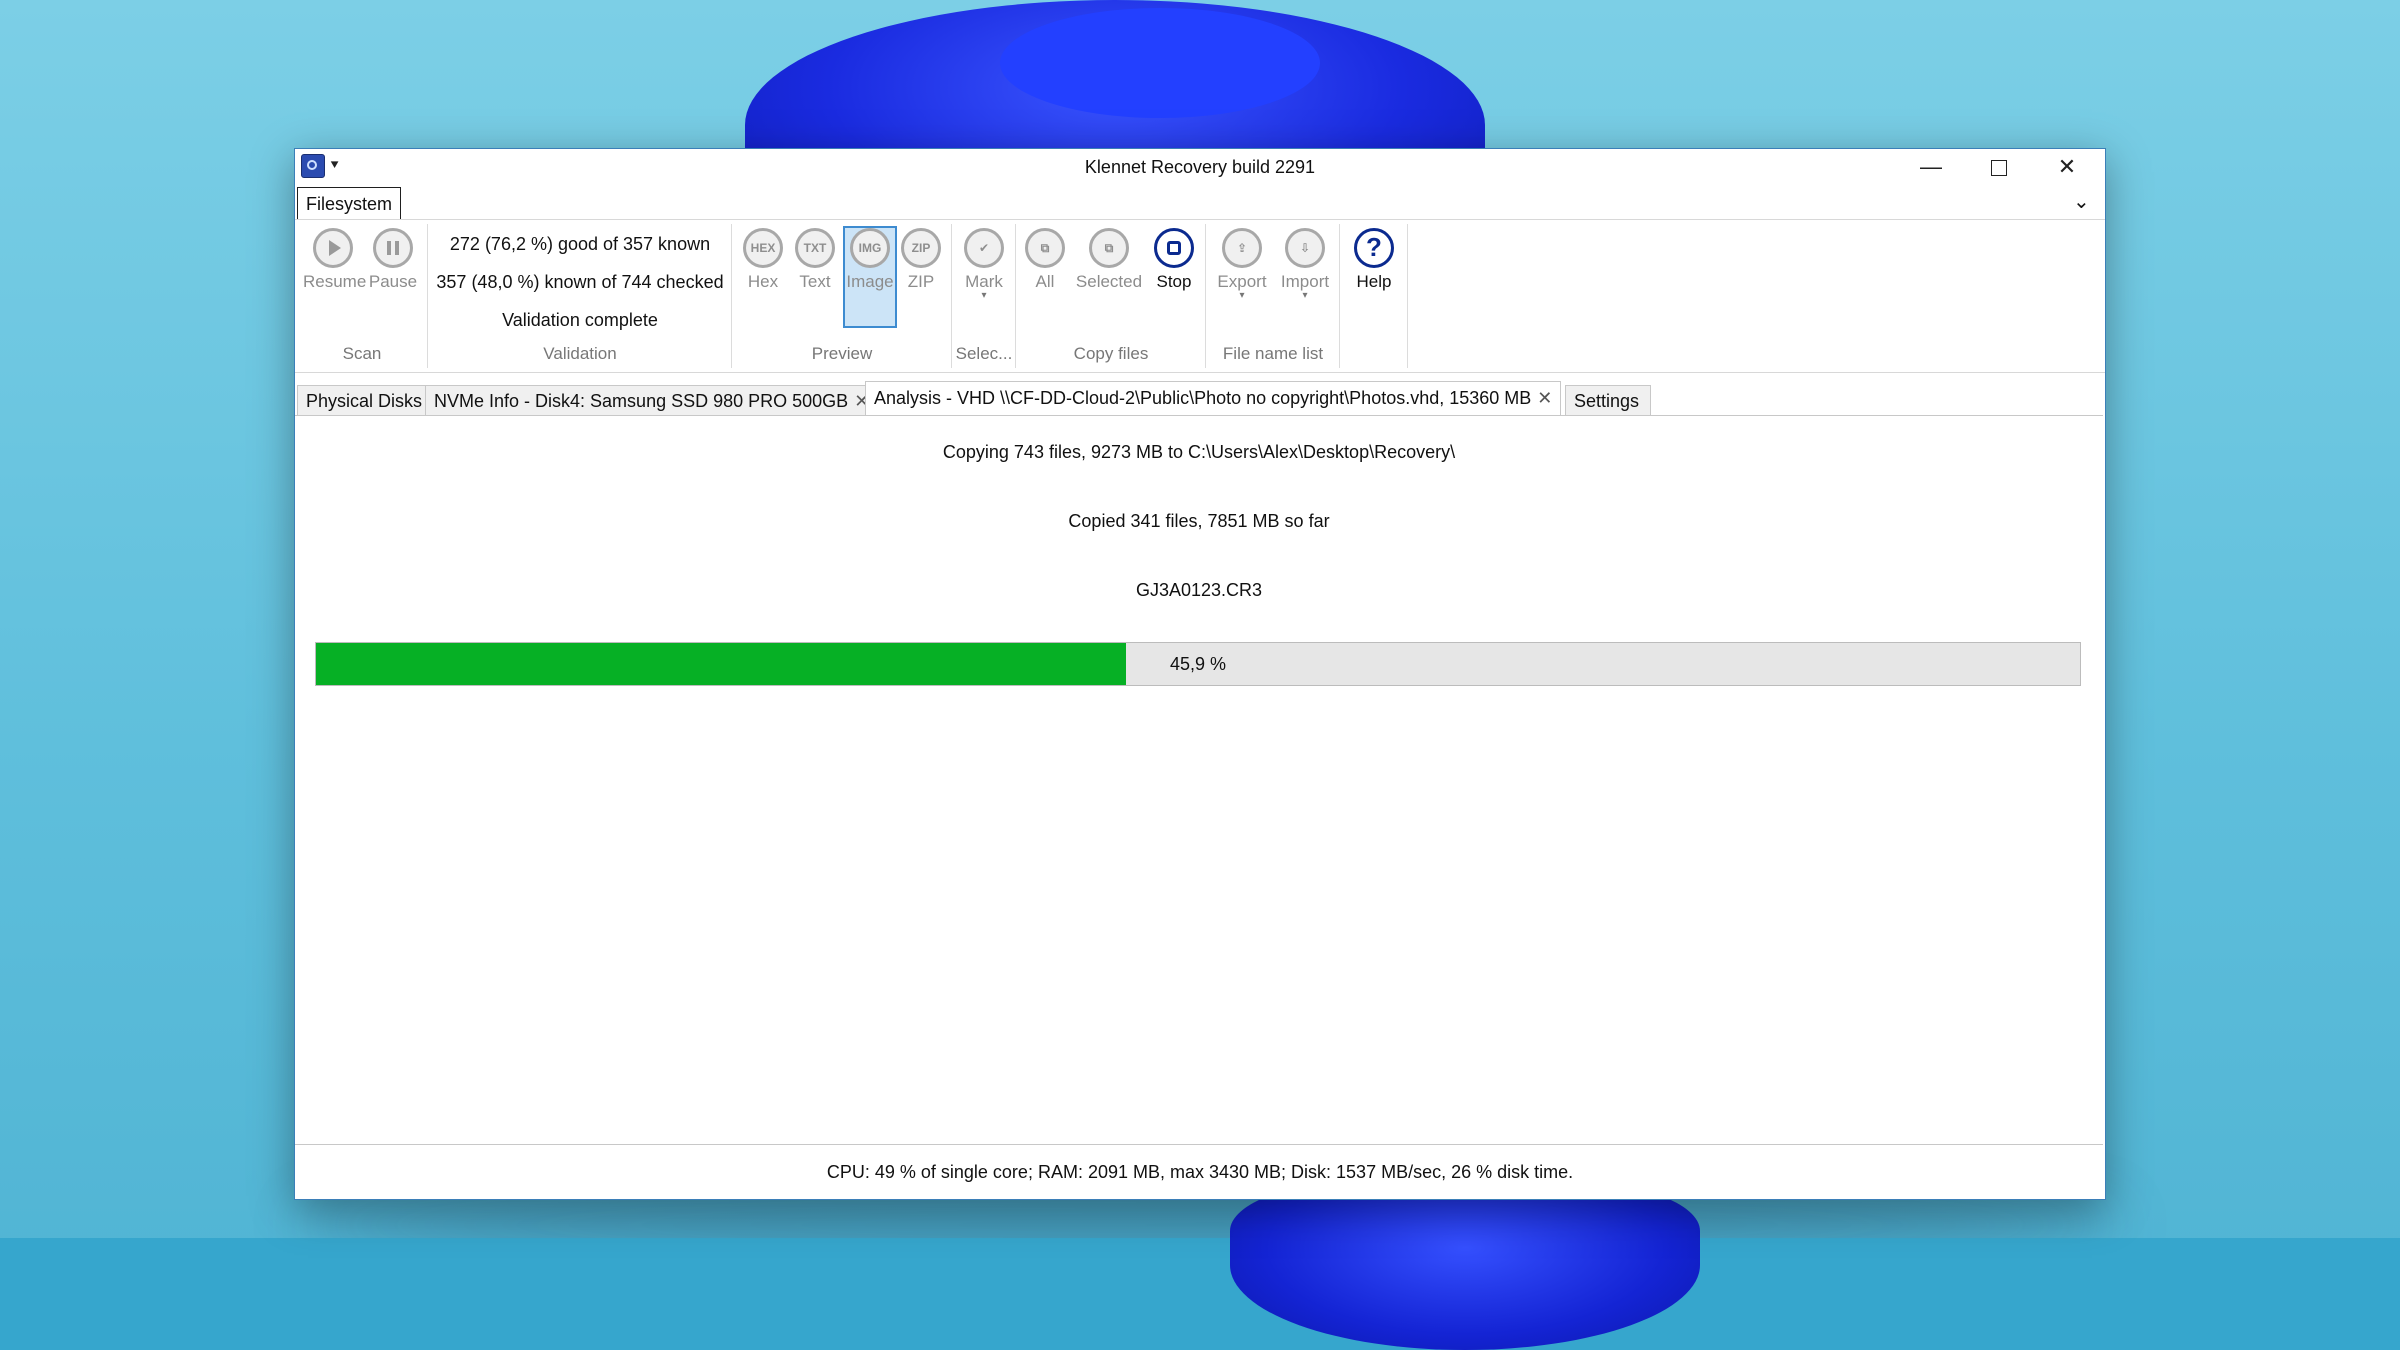  What do you see at coordinates (1111, 353) in the screenshot?
I see `group-label-copy-files: Copy files` at bounding box center [1111, 353].